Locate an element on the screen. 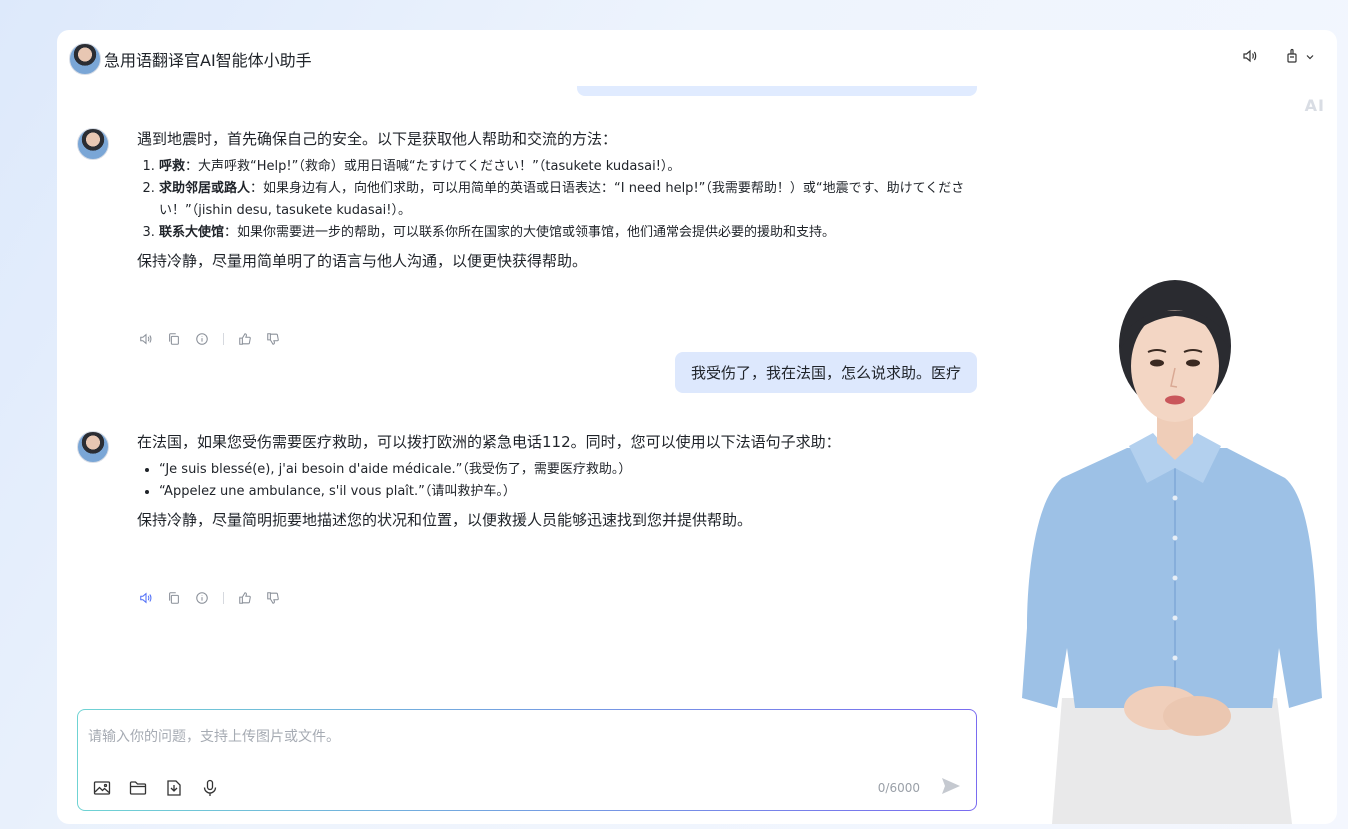  list-item-title: 求助邻居或路人 is located at coordinates (205, 188).